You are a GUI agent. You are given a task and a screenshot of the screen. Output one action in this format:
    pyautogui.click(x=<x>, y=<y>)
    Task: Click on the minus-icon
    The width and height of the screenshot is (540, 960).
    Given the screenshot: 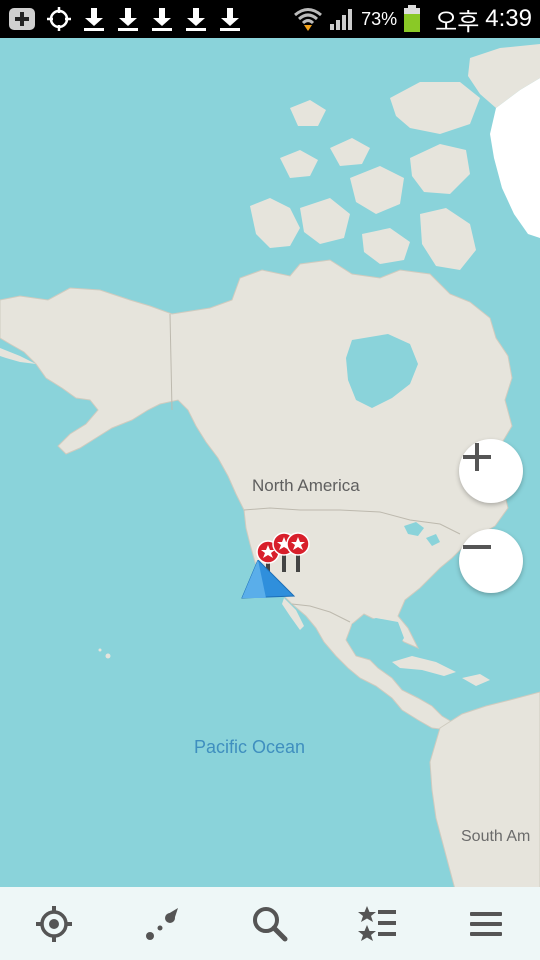 What is the action you would take?
    pyautogui.click(x=477, y=547)
    